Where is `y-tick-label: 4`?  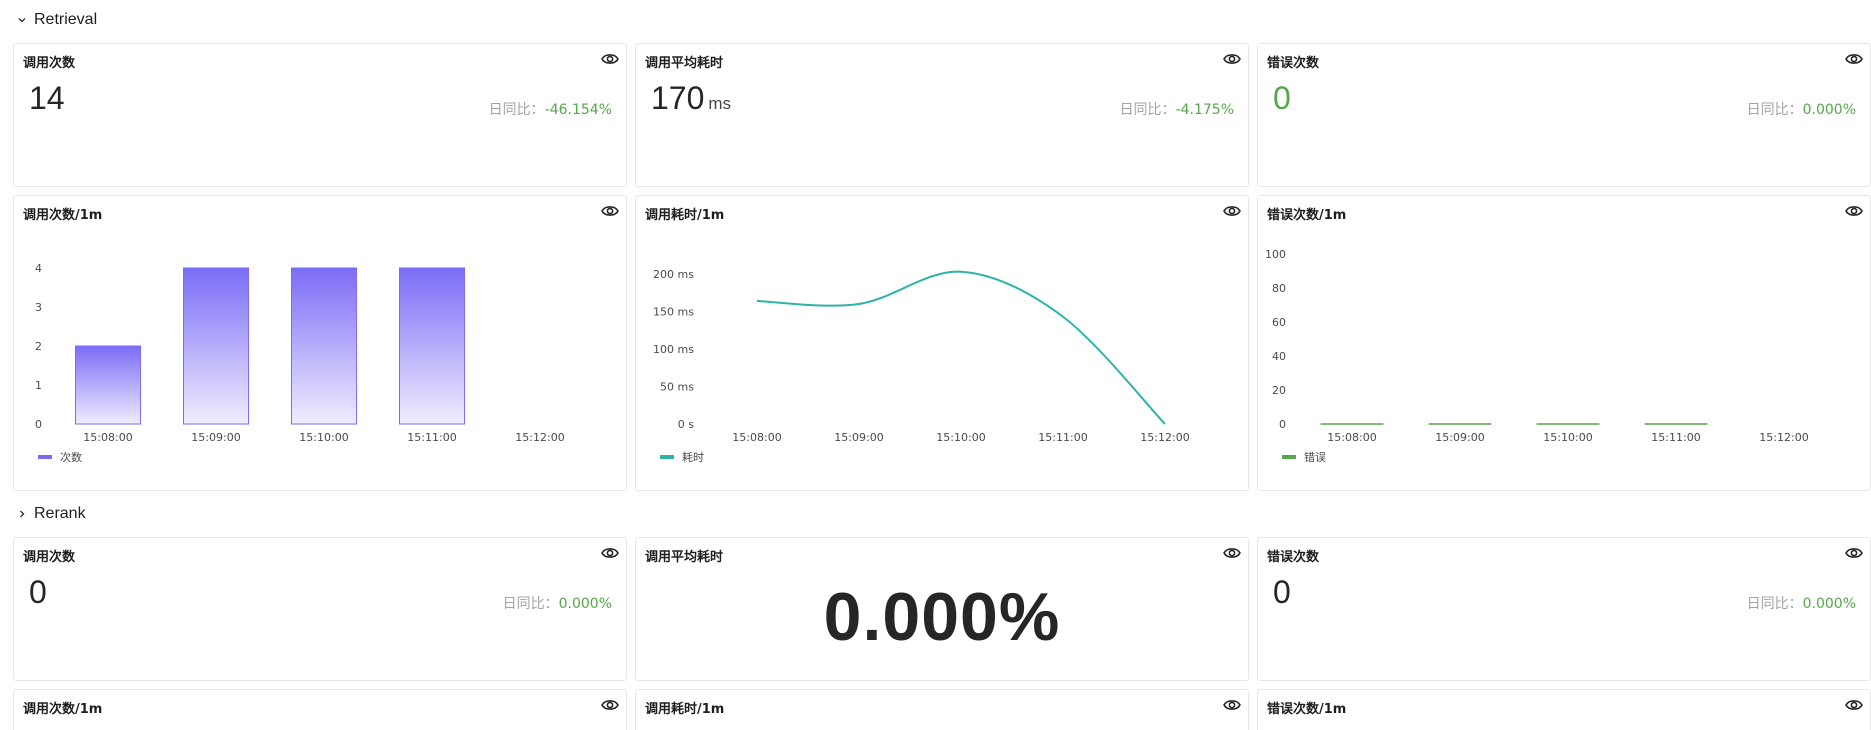
y-tick-label: 4 is located at coordinates (38, 268).